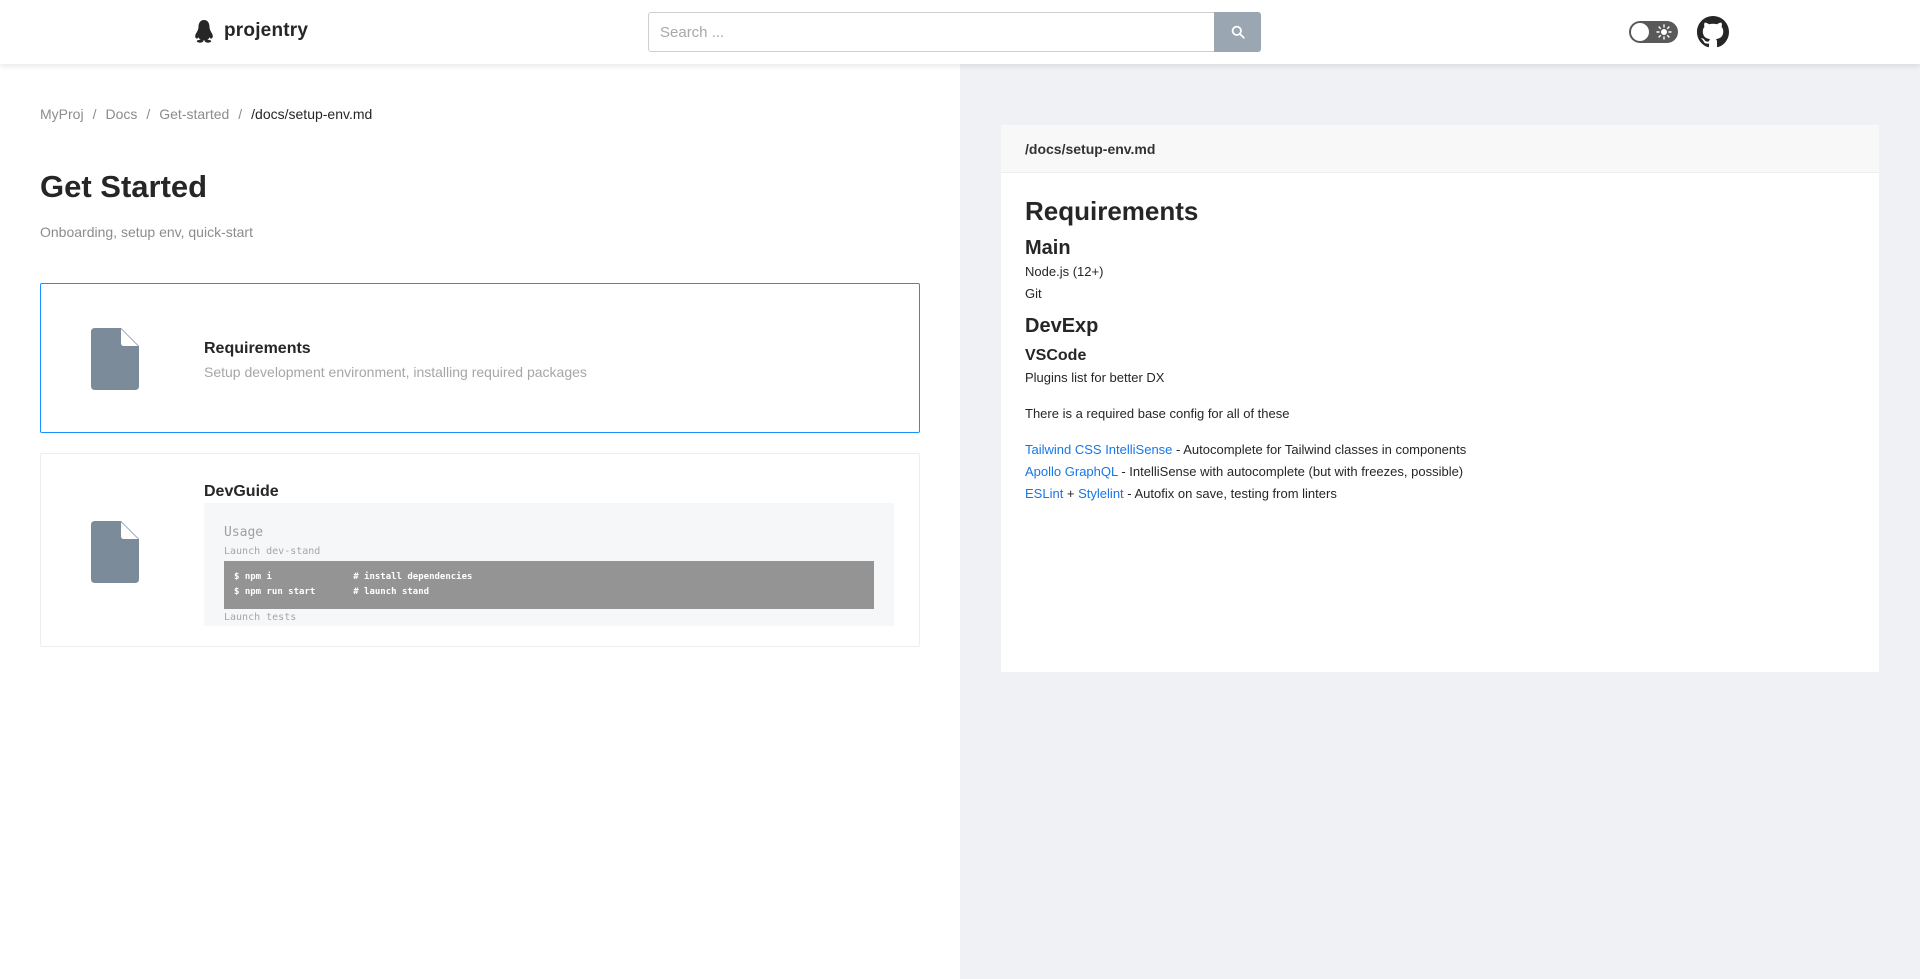 The height and width of the screenshot is (979, 1920). I want to click on search-button, so click(1237, 32).